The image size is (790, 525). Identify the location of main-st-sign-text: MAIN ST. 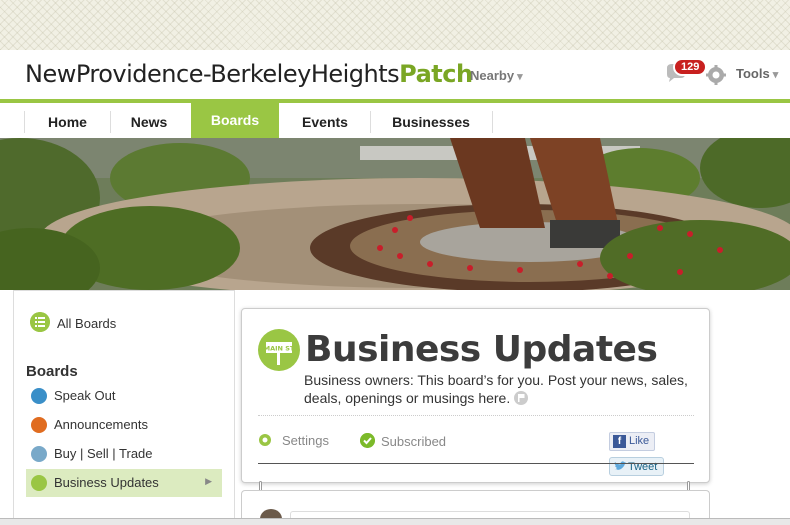
(279, 349).